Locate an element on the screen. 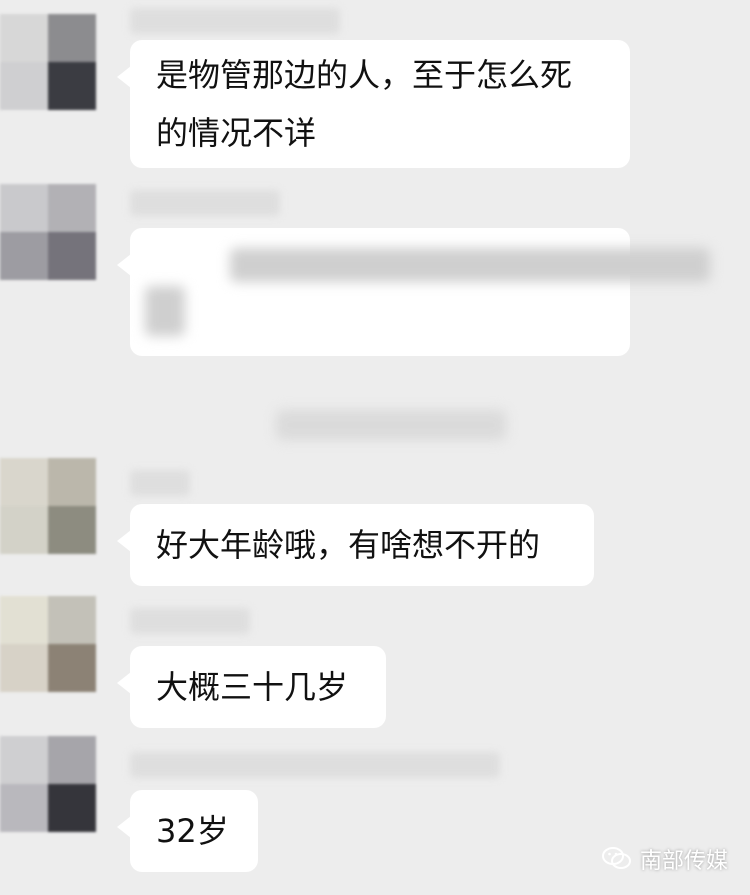  message-text: 大概三十几岁 is located at coordinates (252, 687).